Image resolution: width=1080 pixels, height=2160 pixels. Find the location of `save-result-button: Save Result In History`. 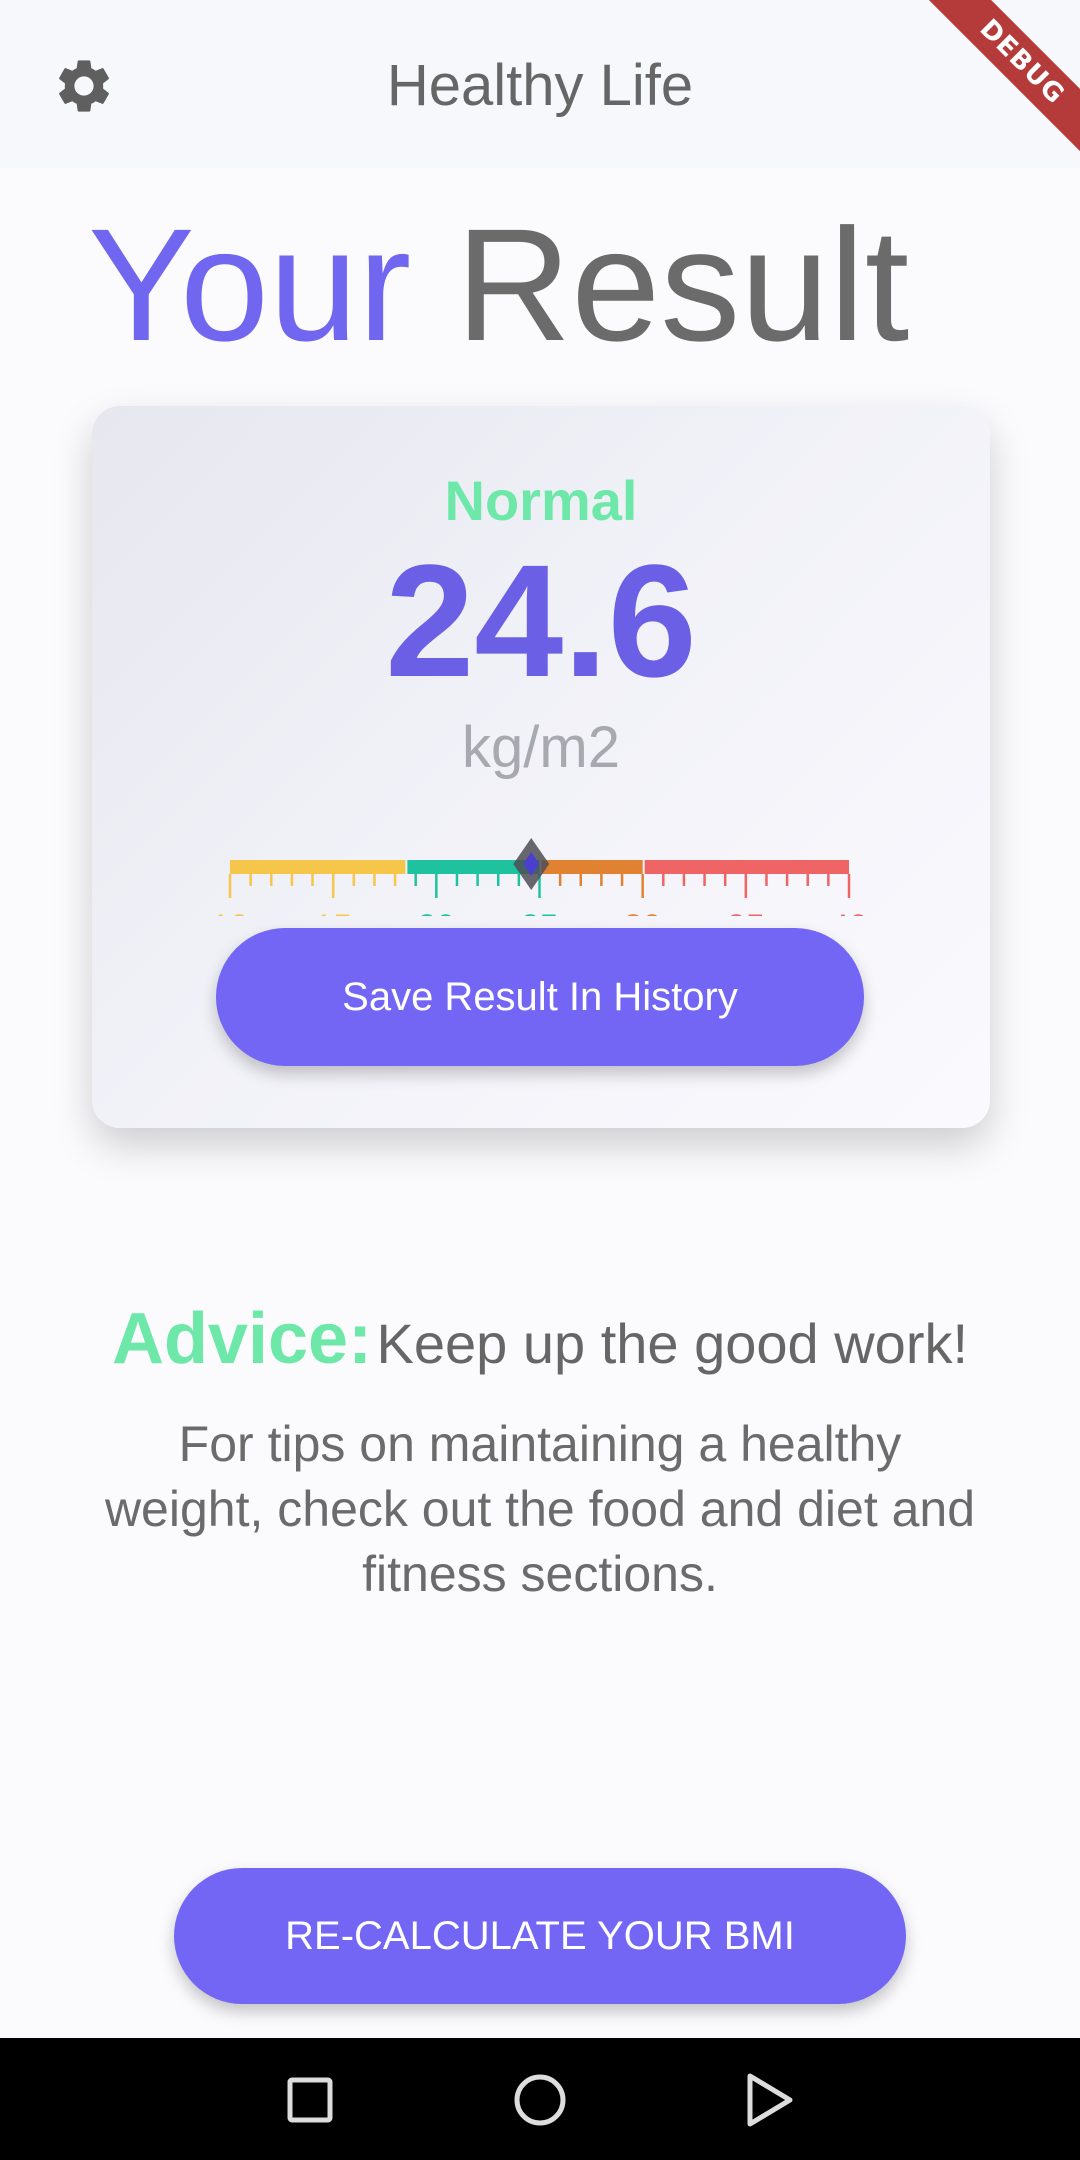

save-result-button: Save Result In History is located at coordinates (540, 997).